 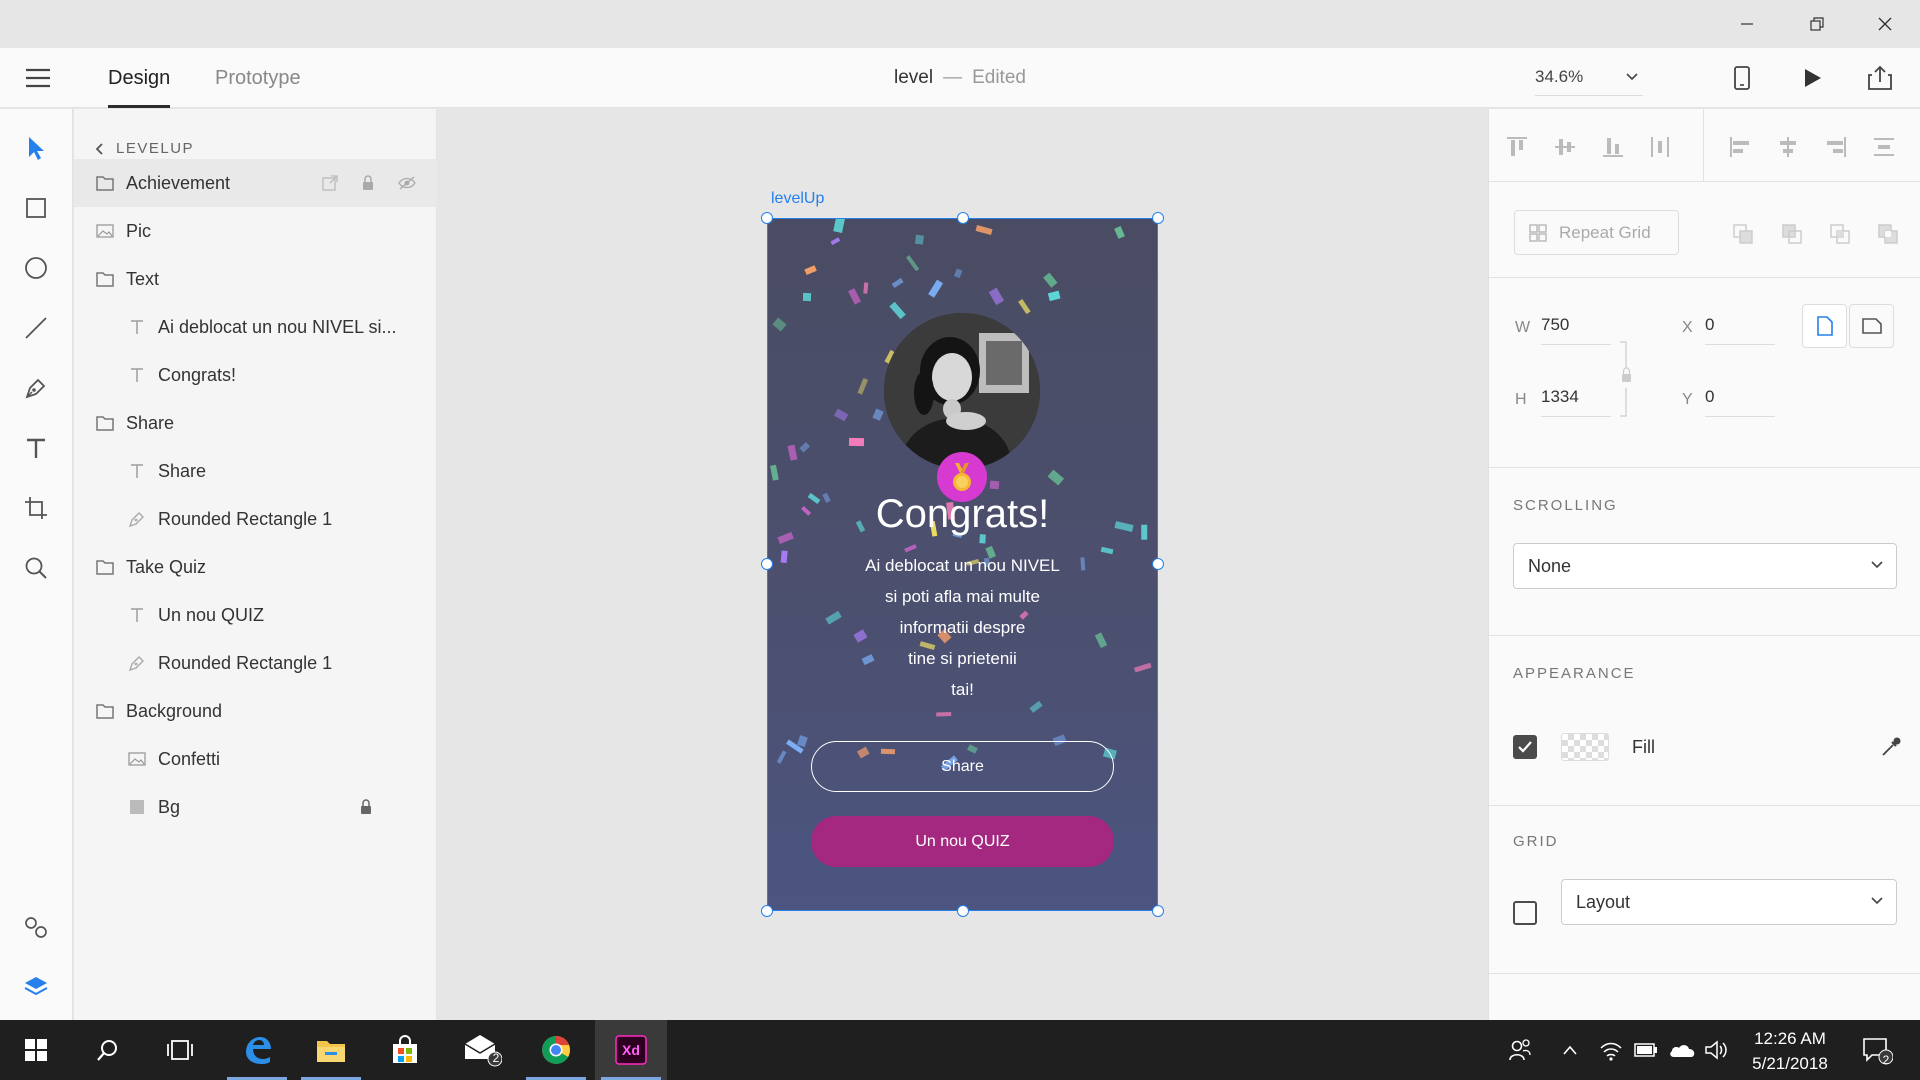 I want to click on align-middle-icon, so click(x=1565, y=147).